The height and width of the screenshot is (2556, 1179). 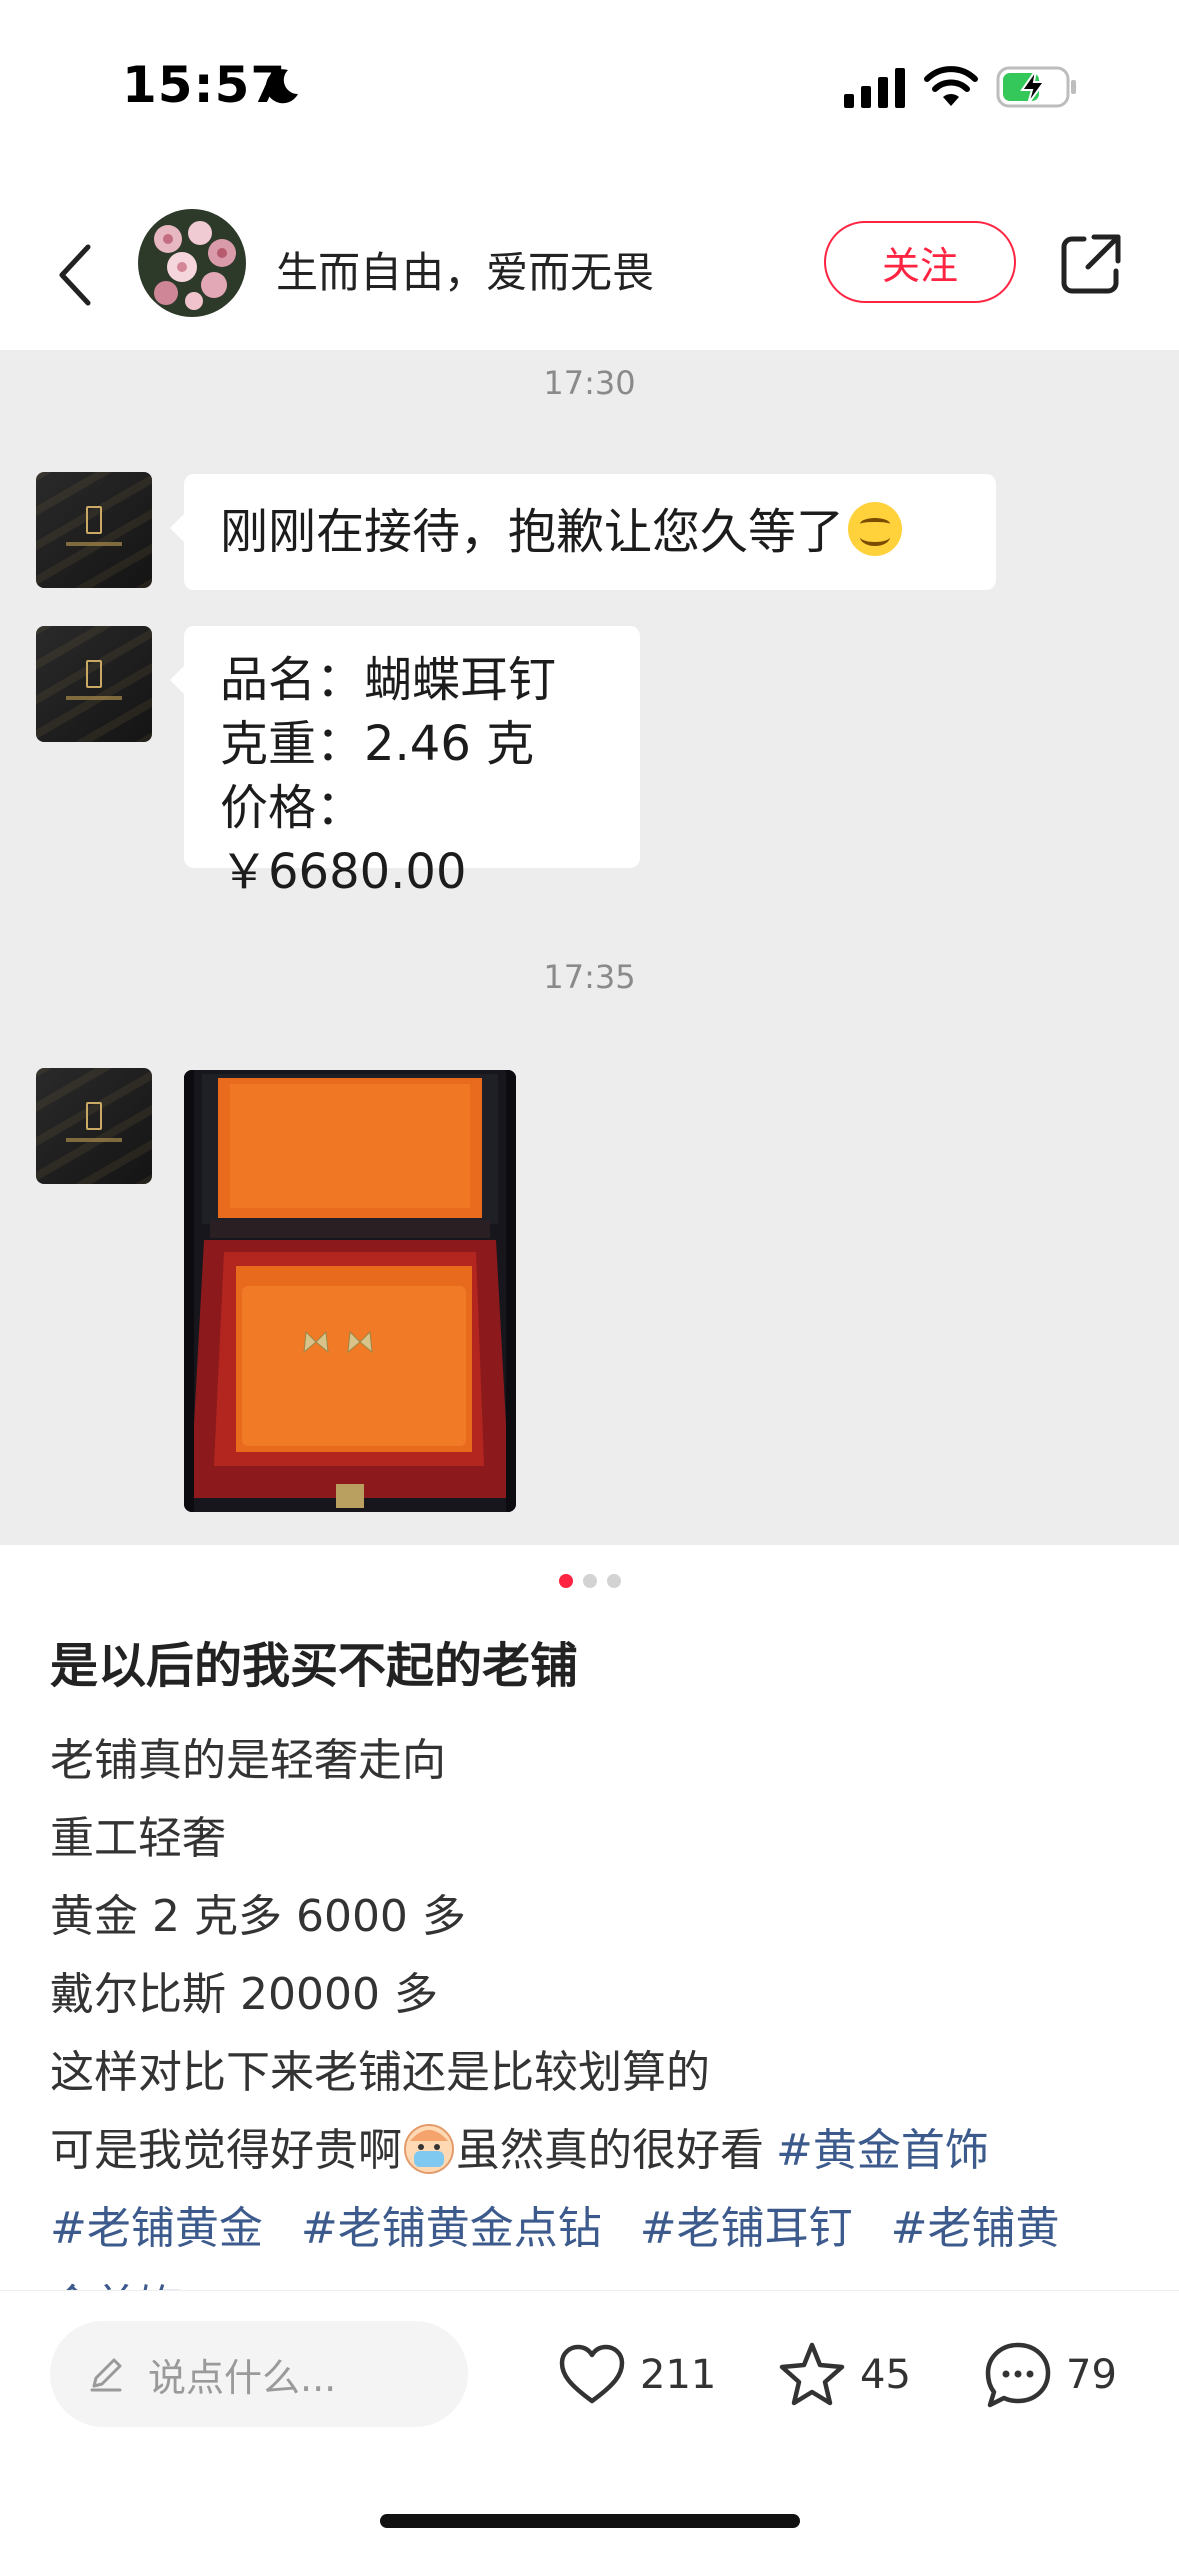 I want to click on comment-count: 79, so click(x=1091, y=2375).